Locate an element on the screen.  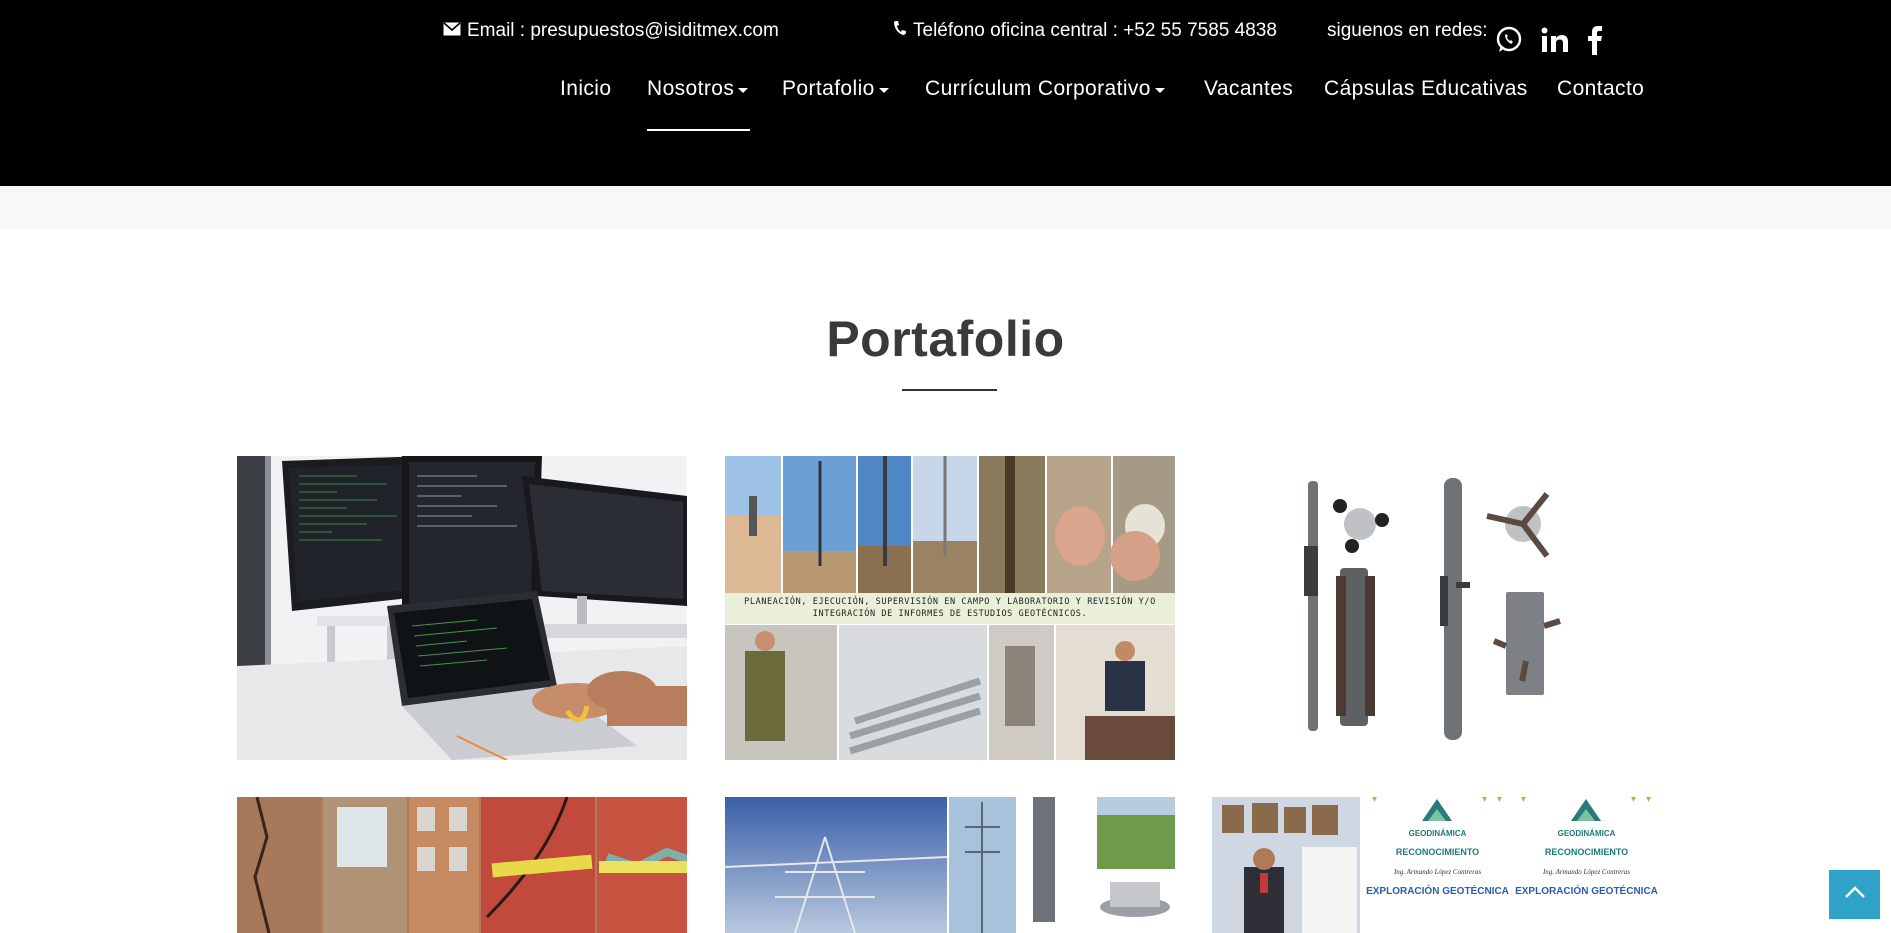
chevron-up-icon is located at coordinates (1855, 894).